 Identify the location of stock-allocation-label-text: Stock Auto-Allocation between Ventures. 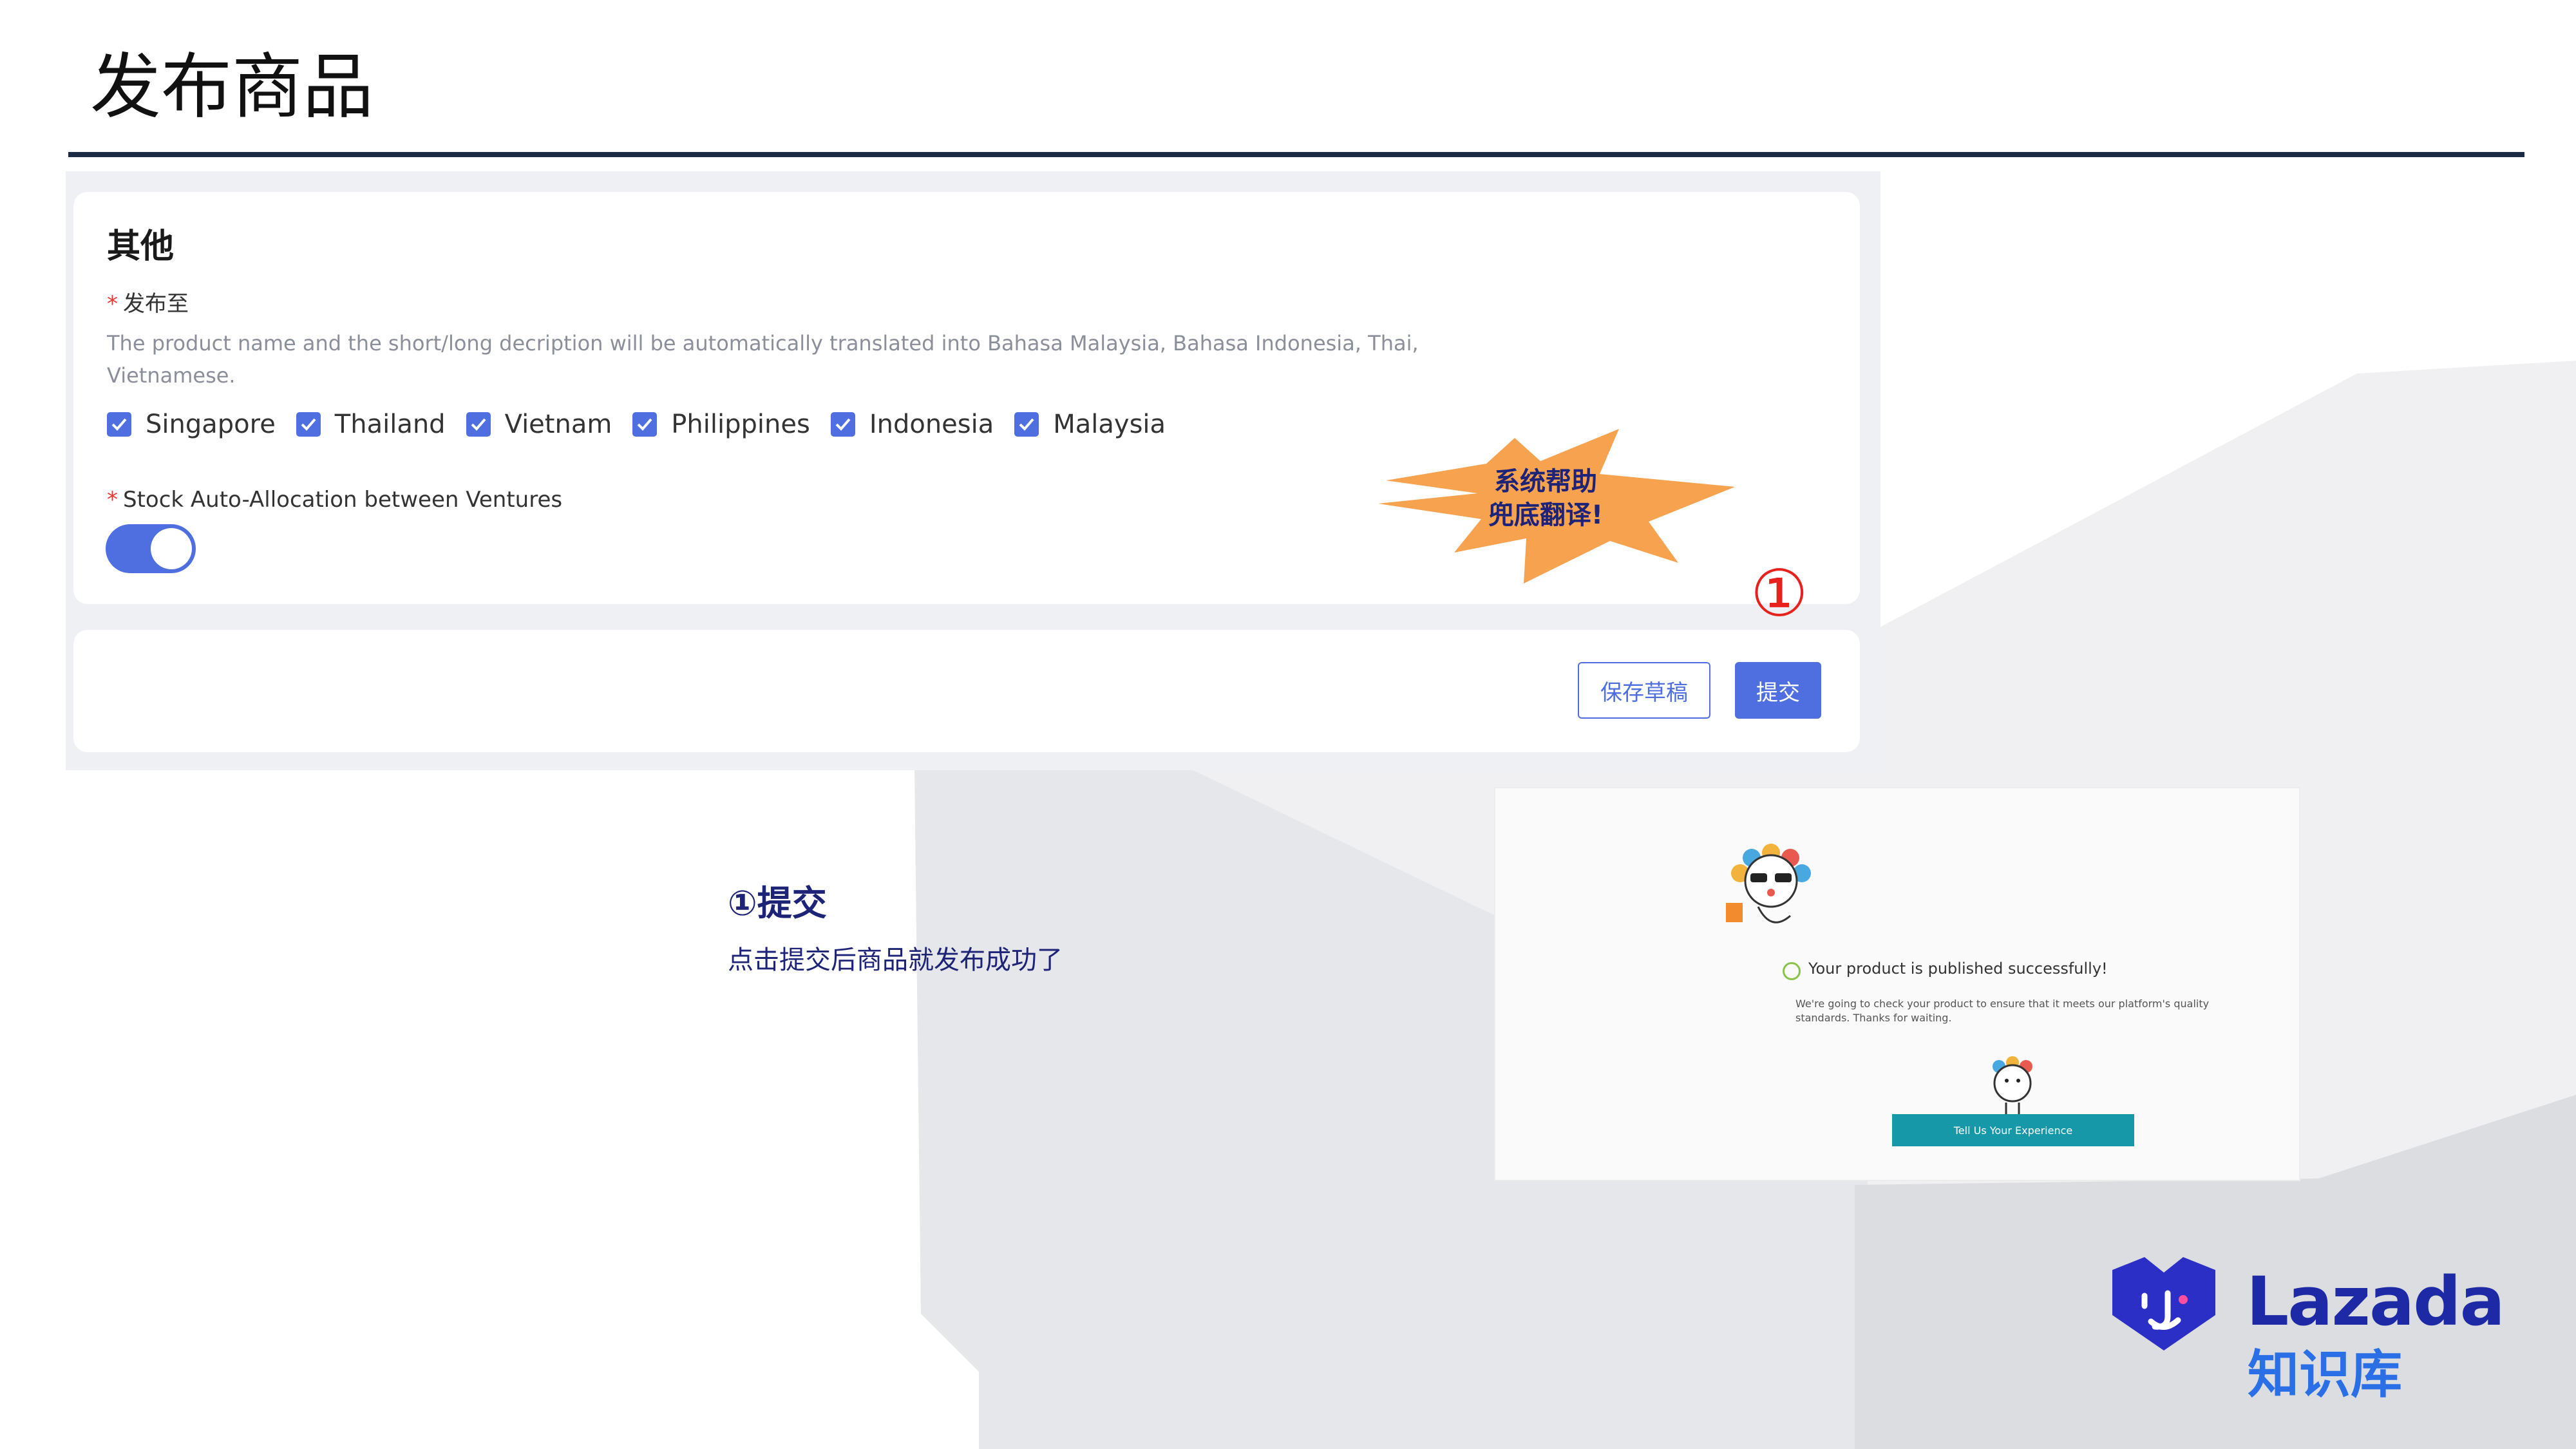
(343, 500).